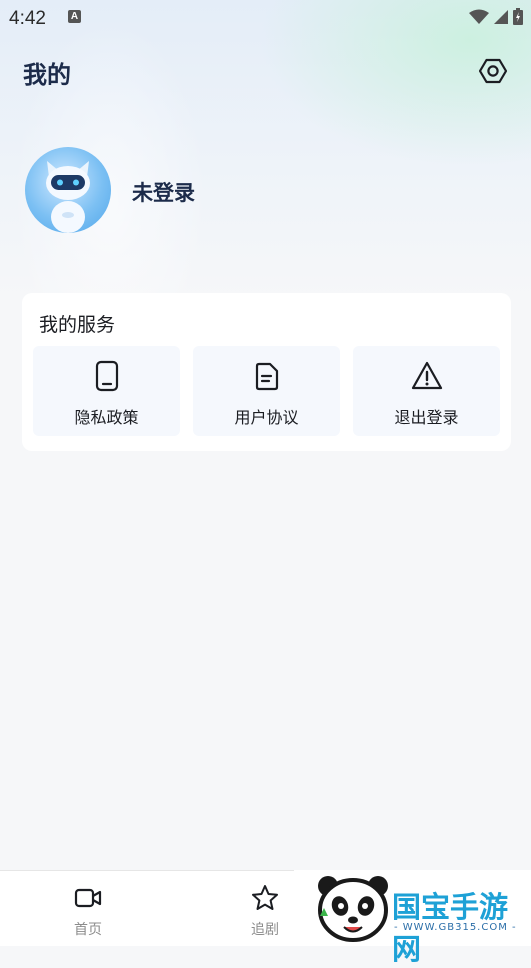 This screenshot has height=968, width=531. I want to click on panda-logo-icon, so click(353, 909).